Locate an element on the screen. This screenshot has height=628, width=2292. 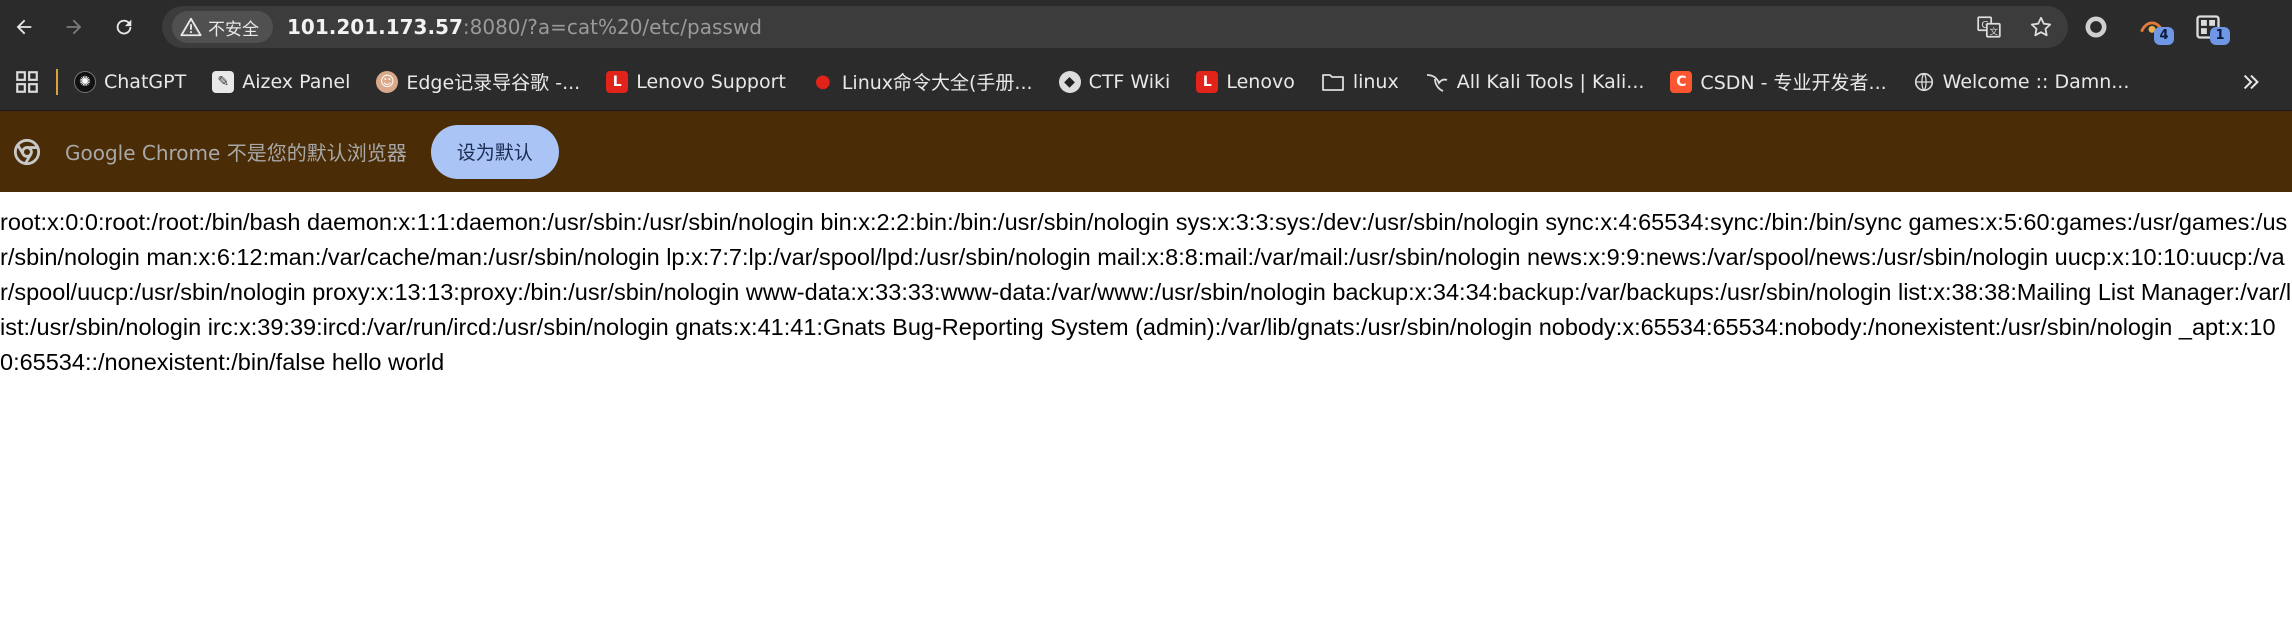
globe-icon is located at coordinates (1923, 81).